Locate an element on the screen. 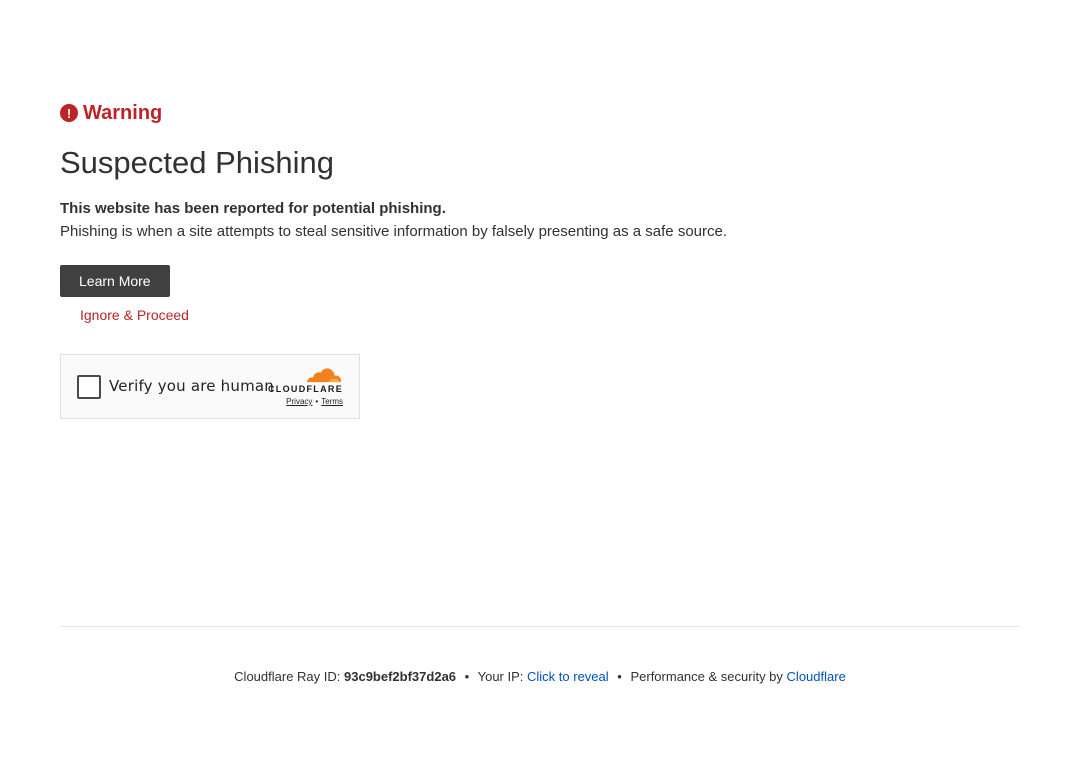 The image size is (1080, 768). page-title: Suspected Phishing is located at coordinates (197, 162).